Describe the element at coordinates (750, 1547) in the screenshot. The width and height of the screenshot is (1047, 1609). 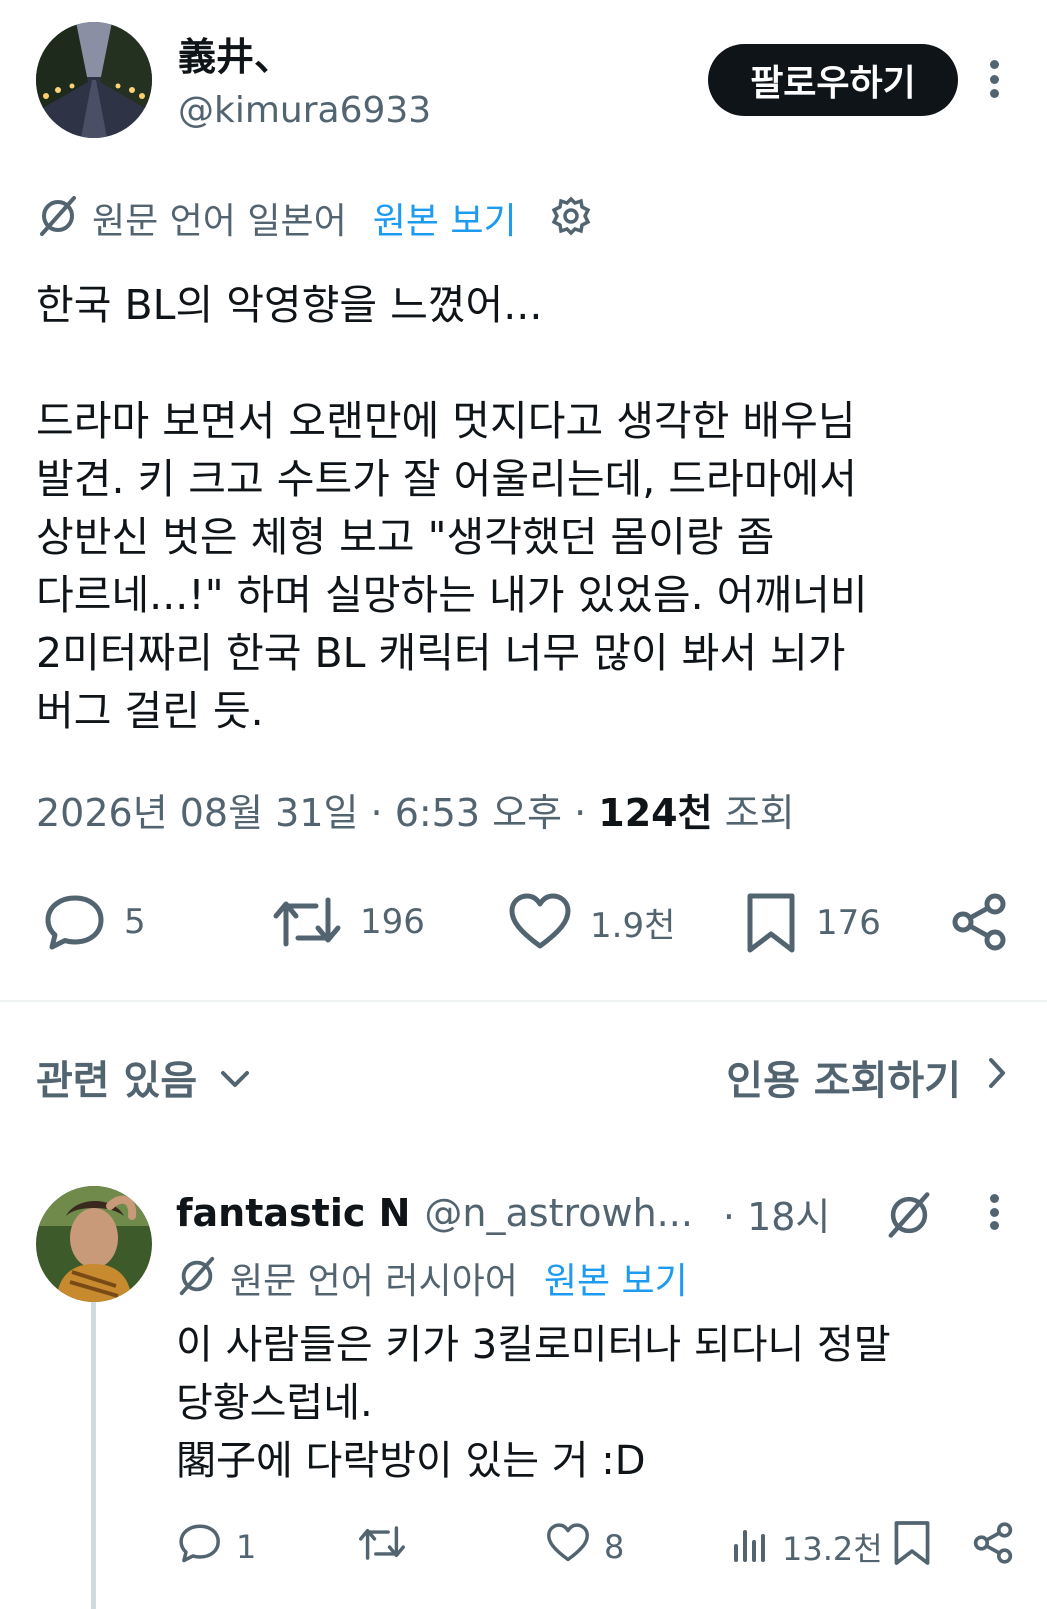
I see `analytics-icon` at that location.